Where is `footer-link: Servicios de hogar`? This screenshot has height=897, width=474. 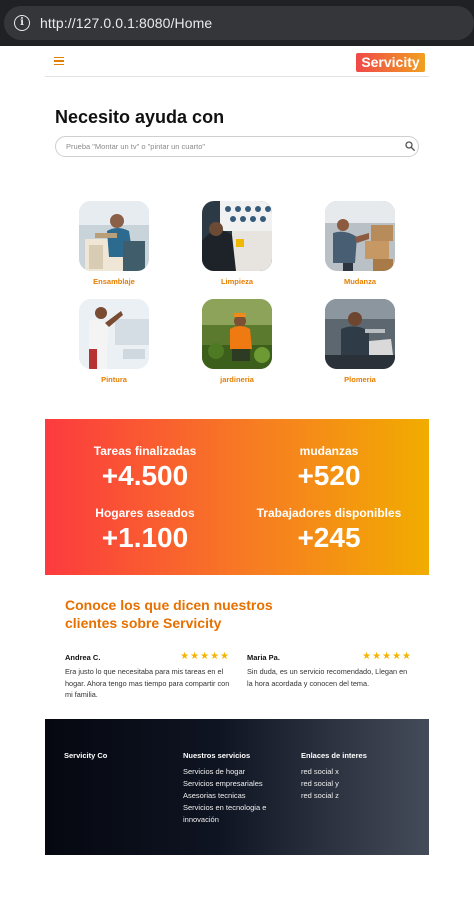 footer-link: Servicios de hogar is located at coordinates (233, 772).